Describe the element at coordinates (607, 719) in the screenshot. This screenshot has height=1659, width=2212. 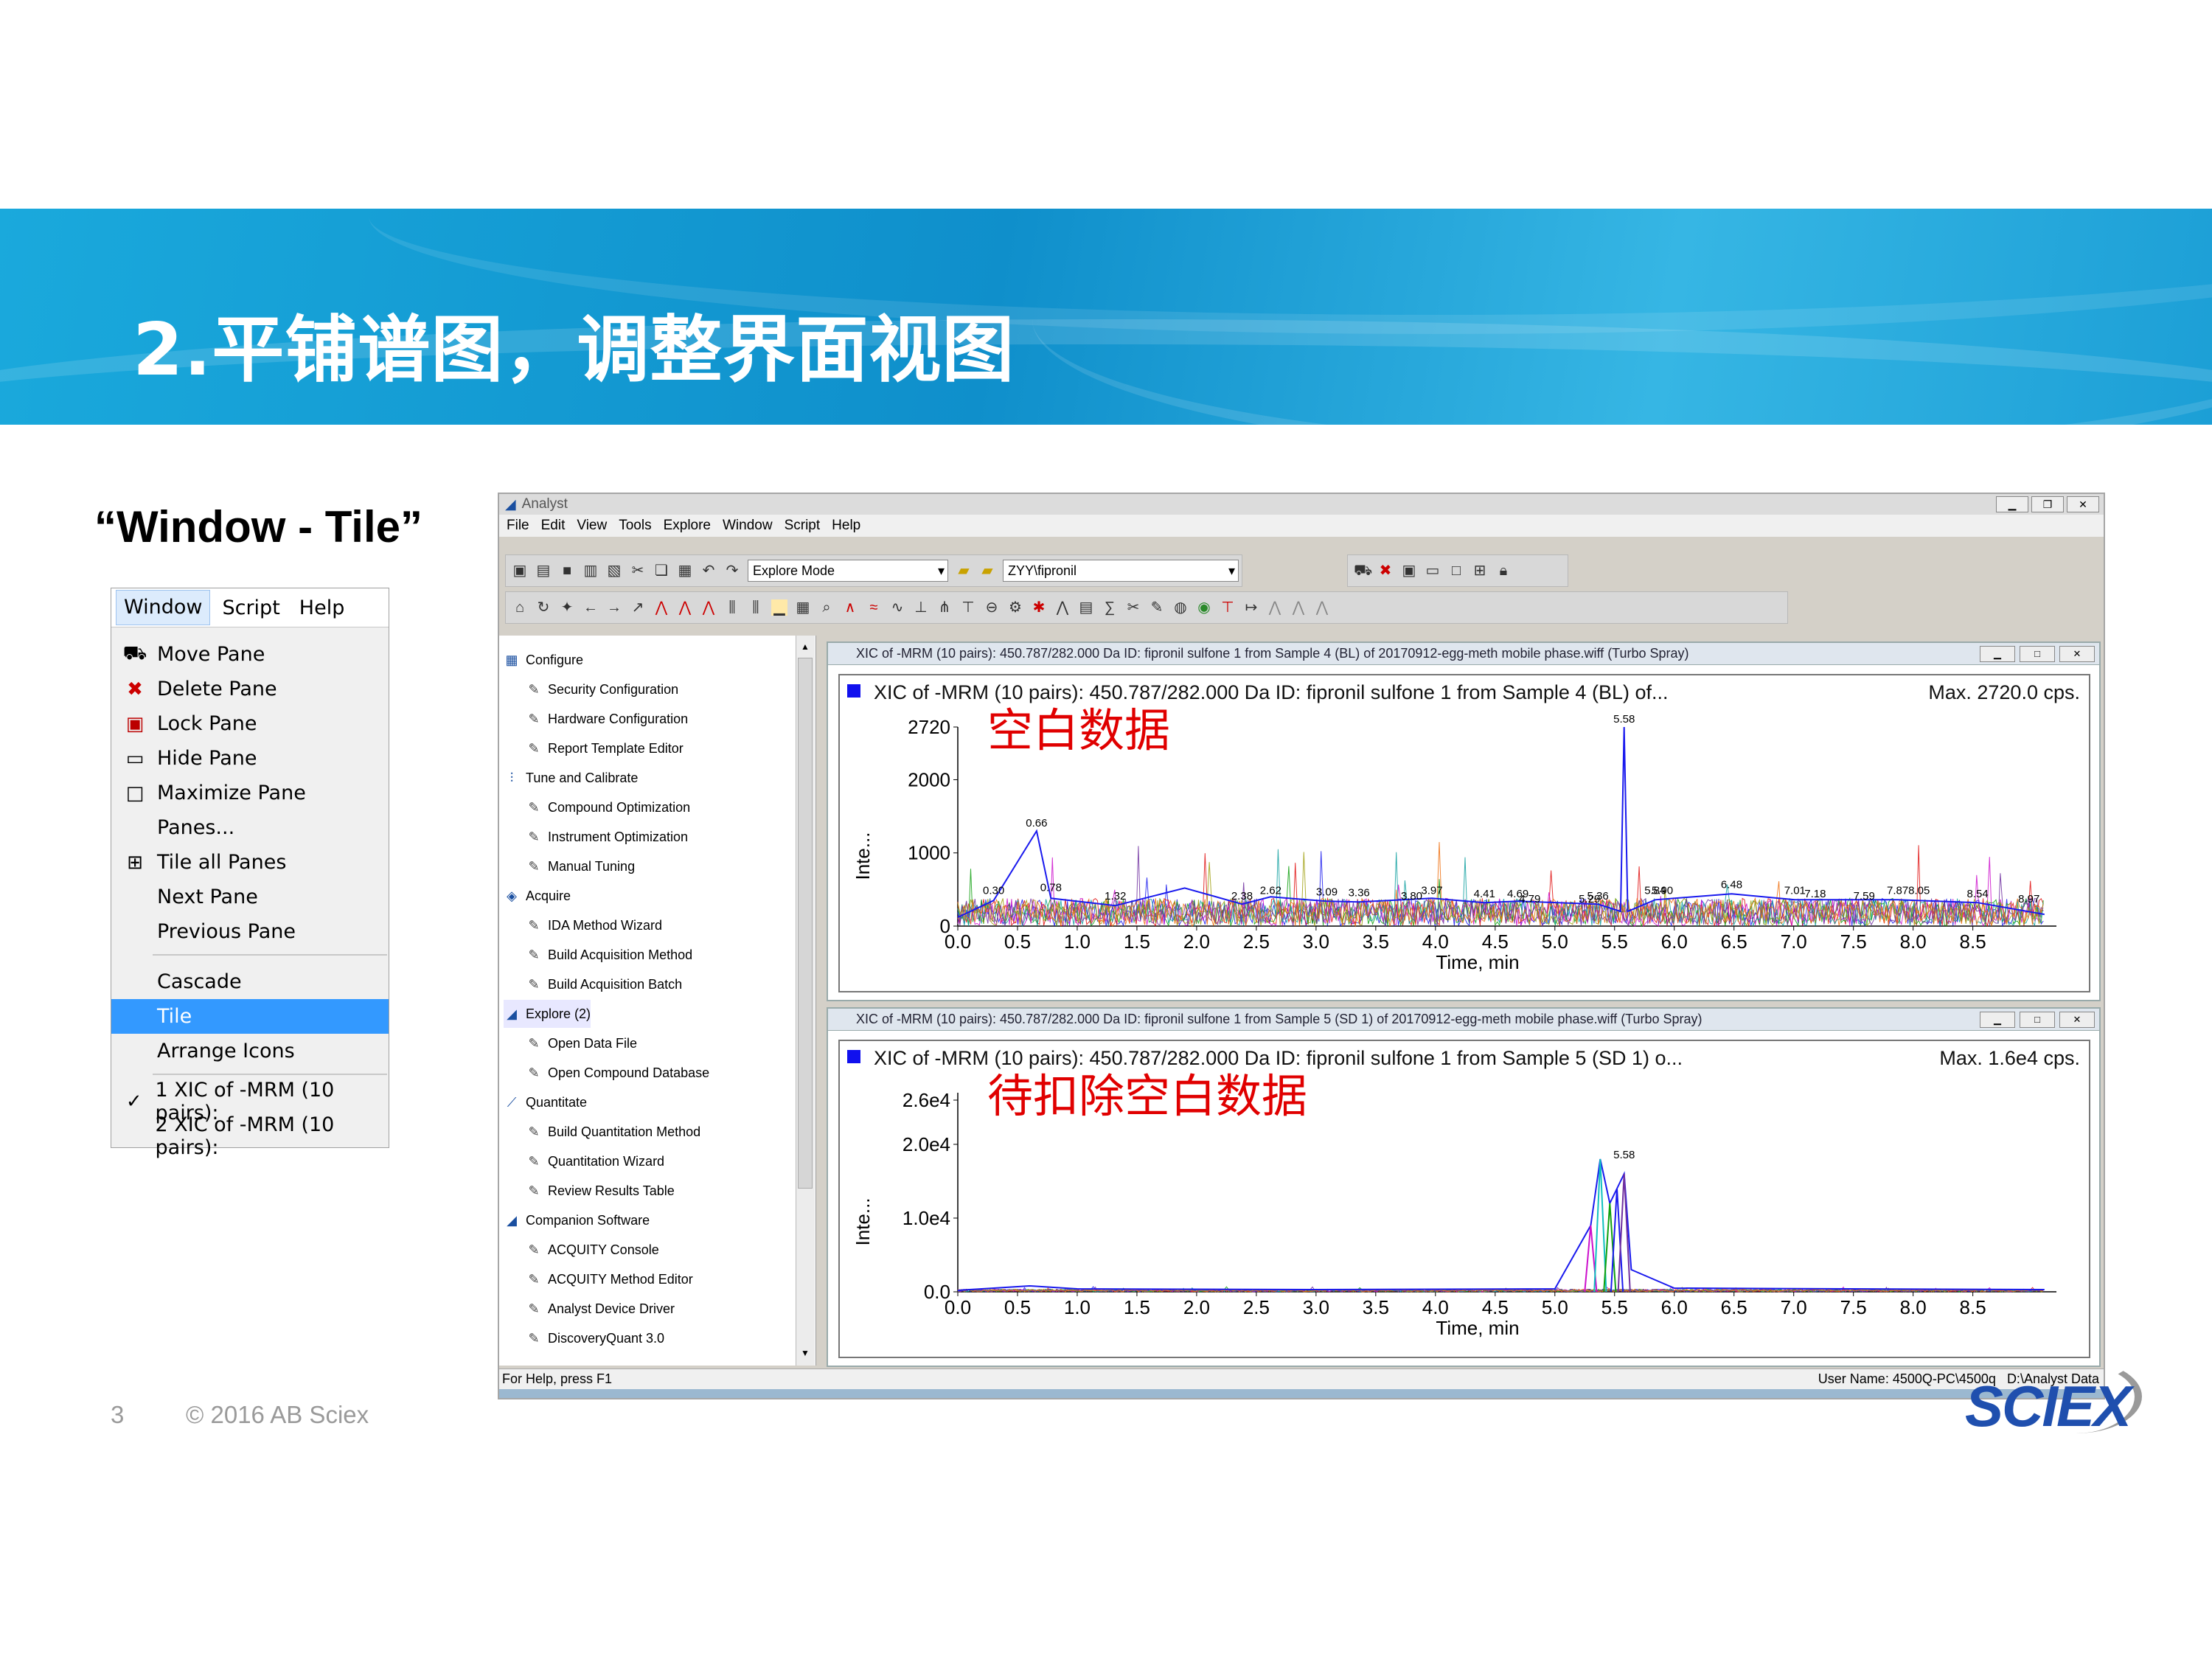
I see `nav-item-hardware-configuration: ✎ Hardware Configuration` at that location.